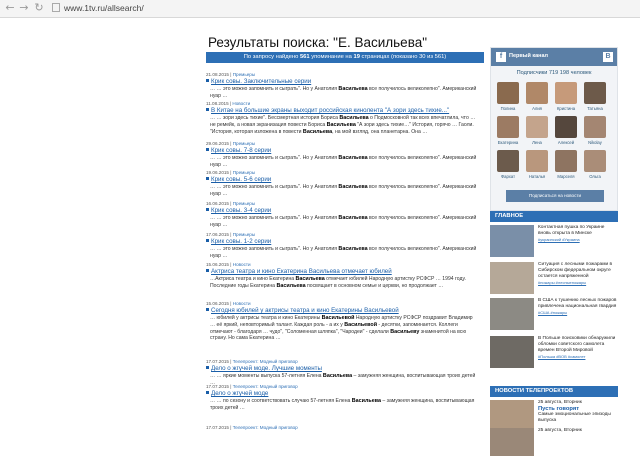 The image size is (640, 456). Describe the element at coordinates (39, 8) in the screenshot. I see `reload-icon: ↻` at that location.